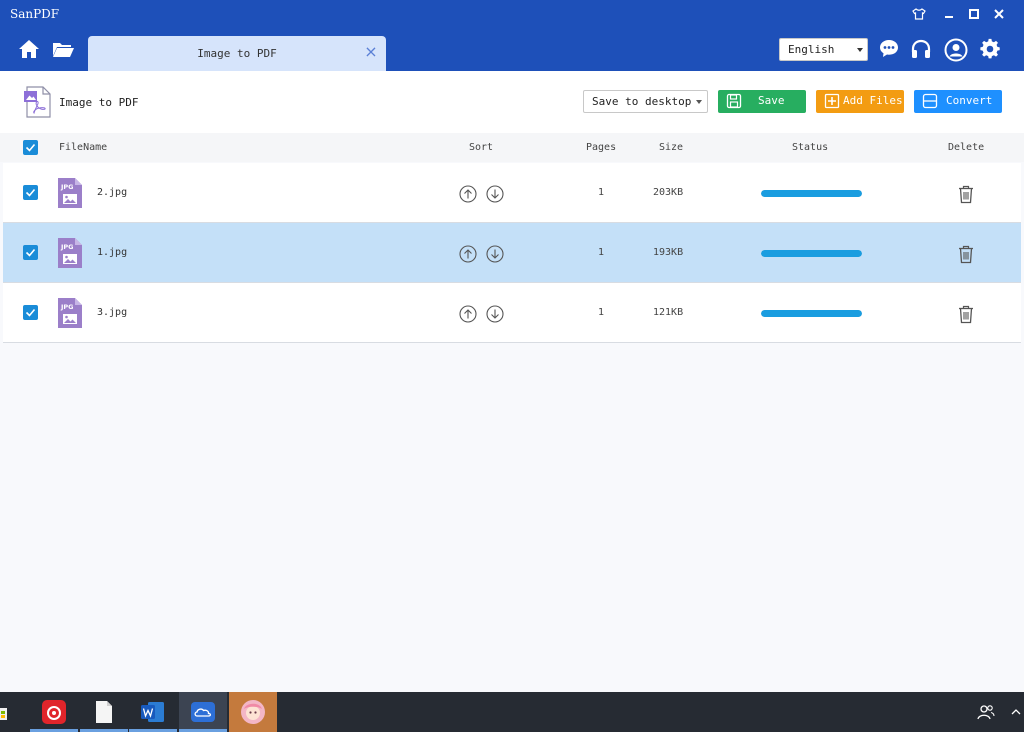  Describe the element at coordinates (481, 147) in the screenshot. I see `header-sort: Sort` at that location.